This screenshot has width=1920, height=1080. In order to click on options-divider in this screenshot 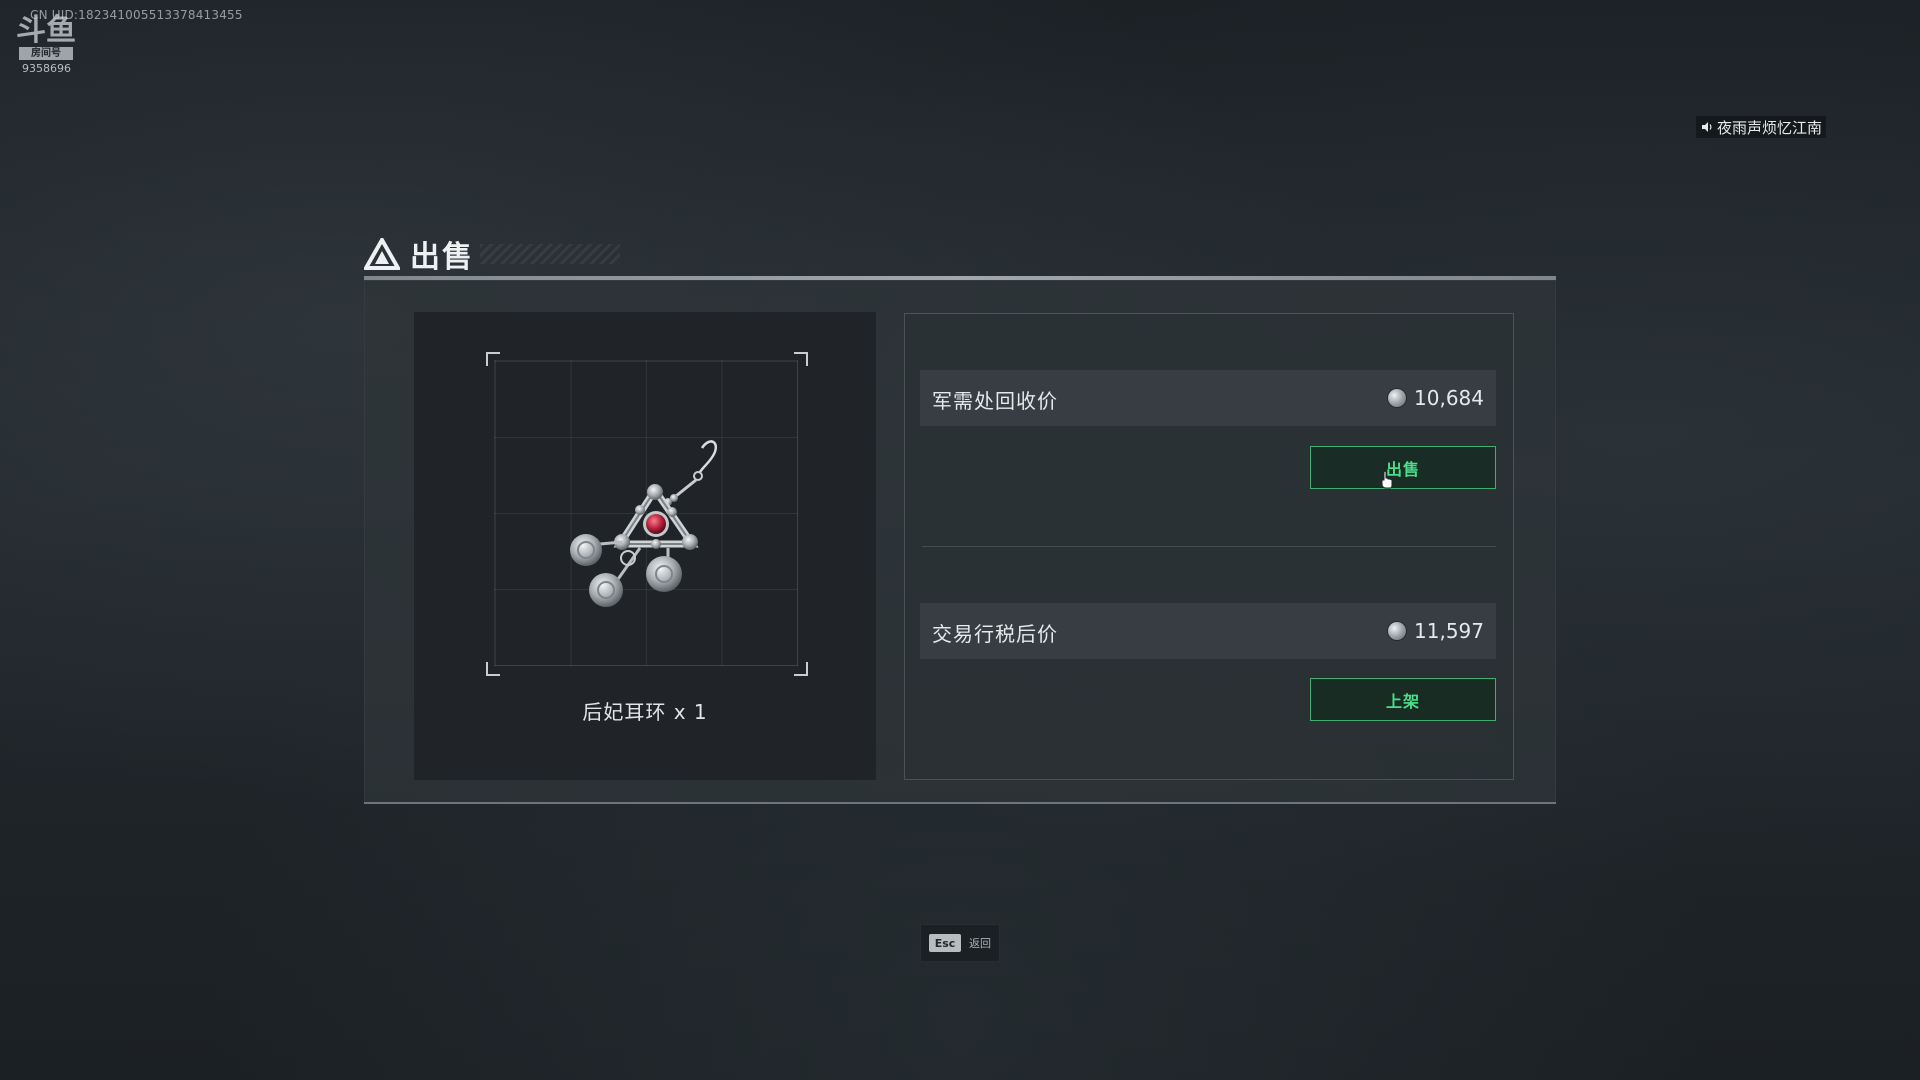, I will do `click(1209, 546)`.